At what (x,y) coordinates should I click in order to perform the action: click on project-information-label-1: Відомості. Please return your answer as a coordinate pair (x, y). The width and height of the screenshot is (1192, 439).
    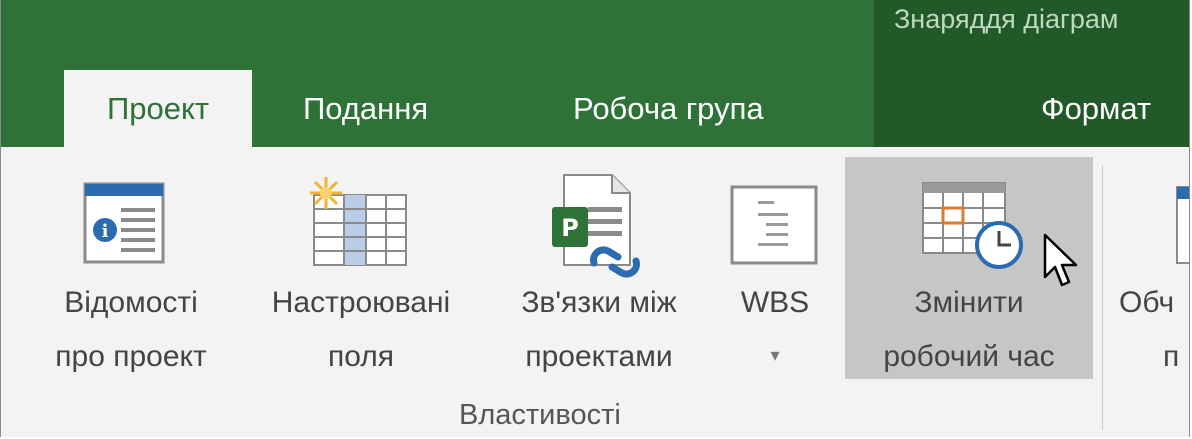
    Looking at the image, I should click on (131, 302).